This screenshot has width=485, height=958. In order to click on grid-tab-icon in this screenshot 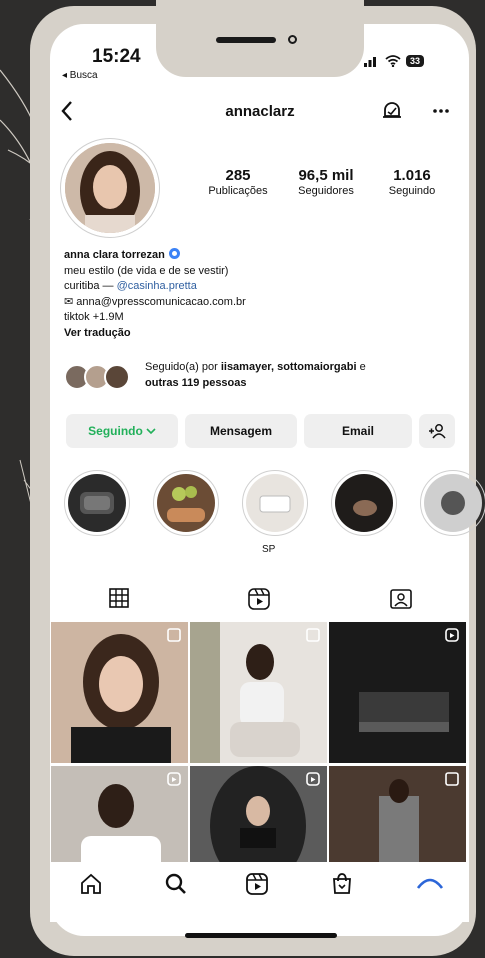, I will do `click(119, 598)`.